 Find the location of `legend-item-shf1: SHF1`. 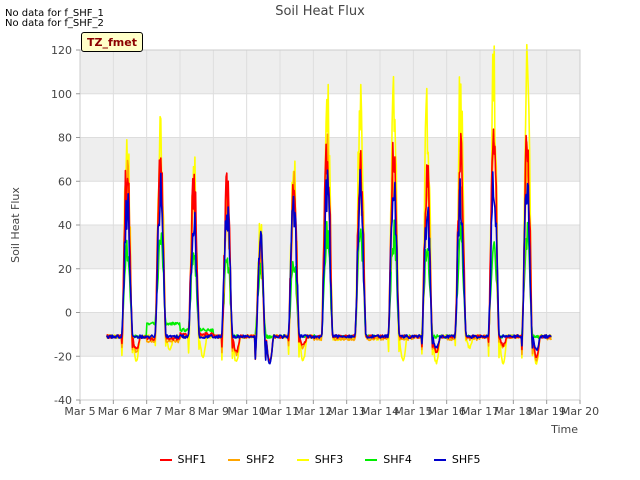

legend-item-shf1: SHF1 is located at coordinates (183, 459).